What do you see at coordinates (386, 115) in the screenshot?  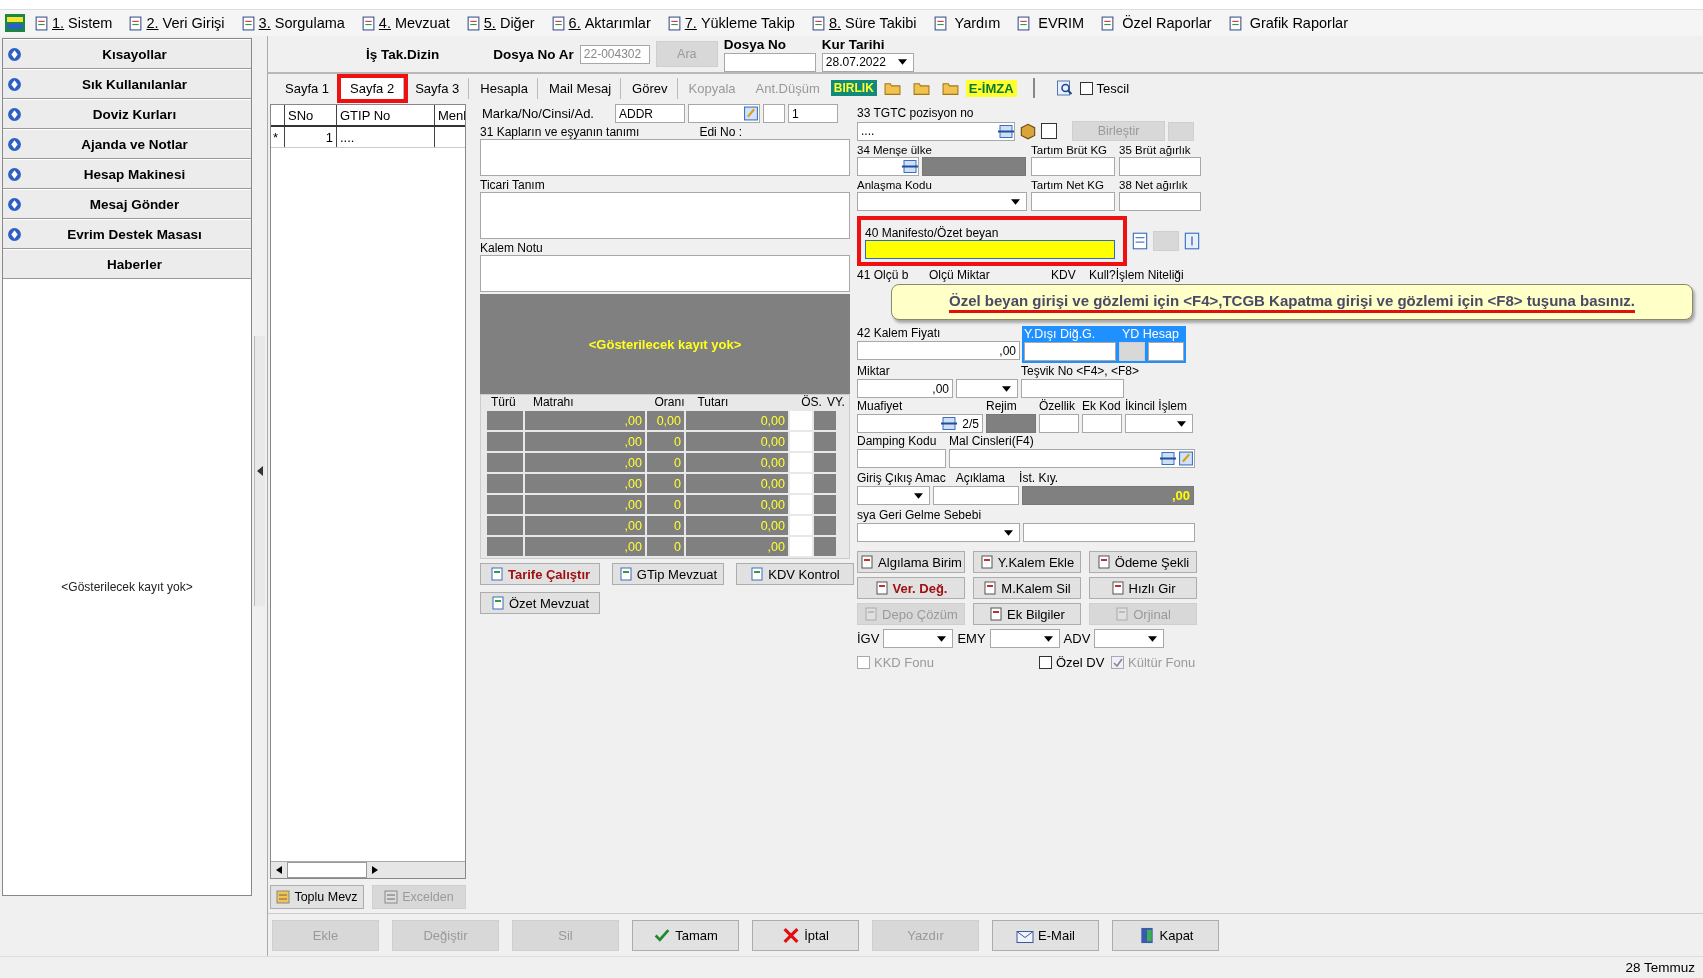 I see `column-header: GTIP No` at bounding box center [386, 115].